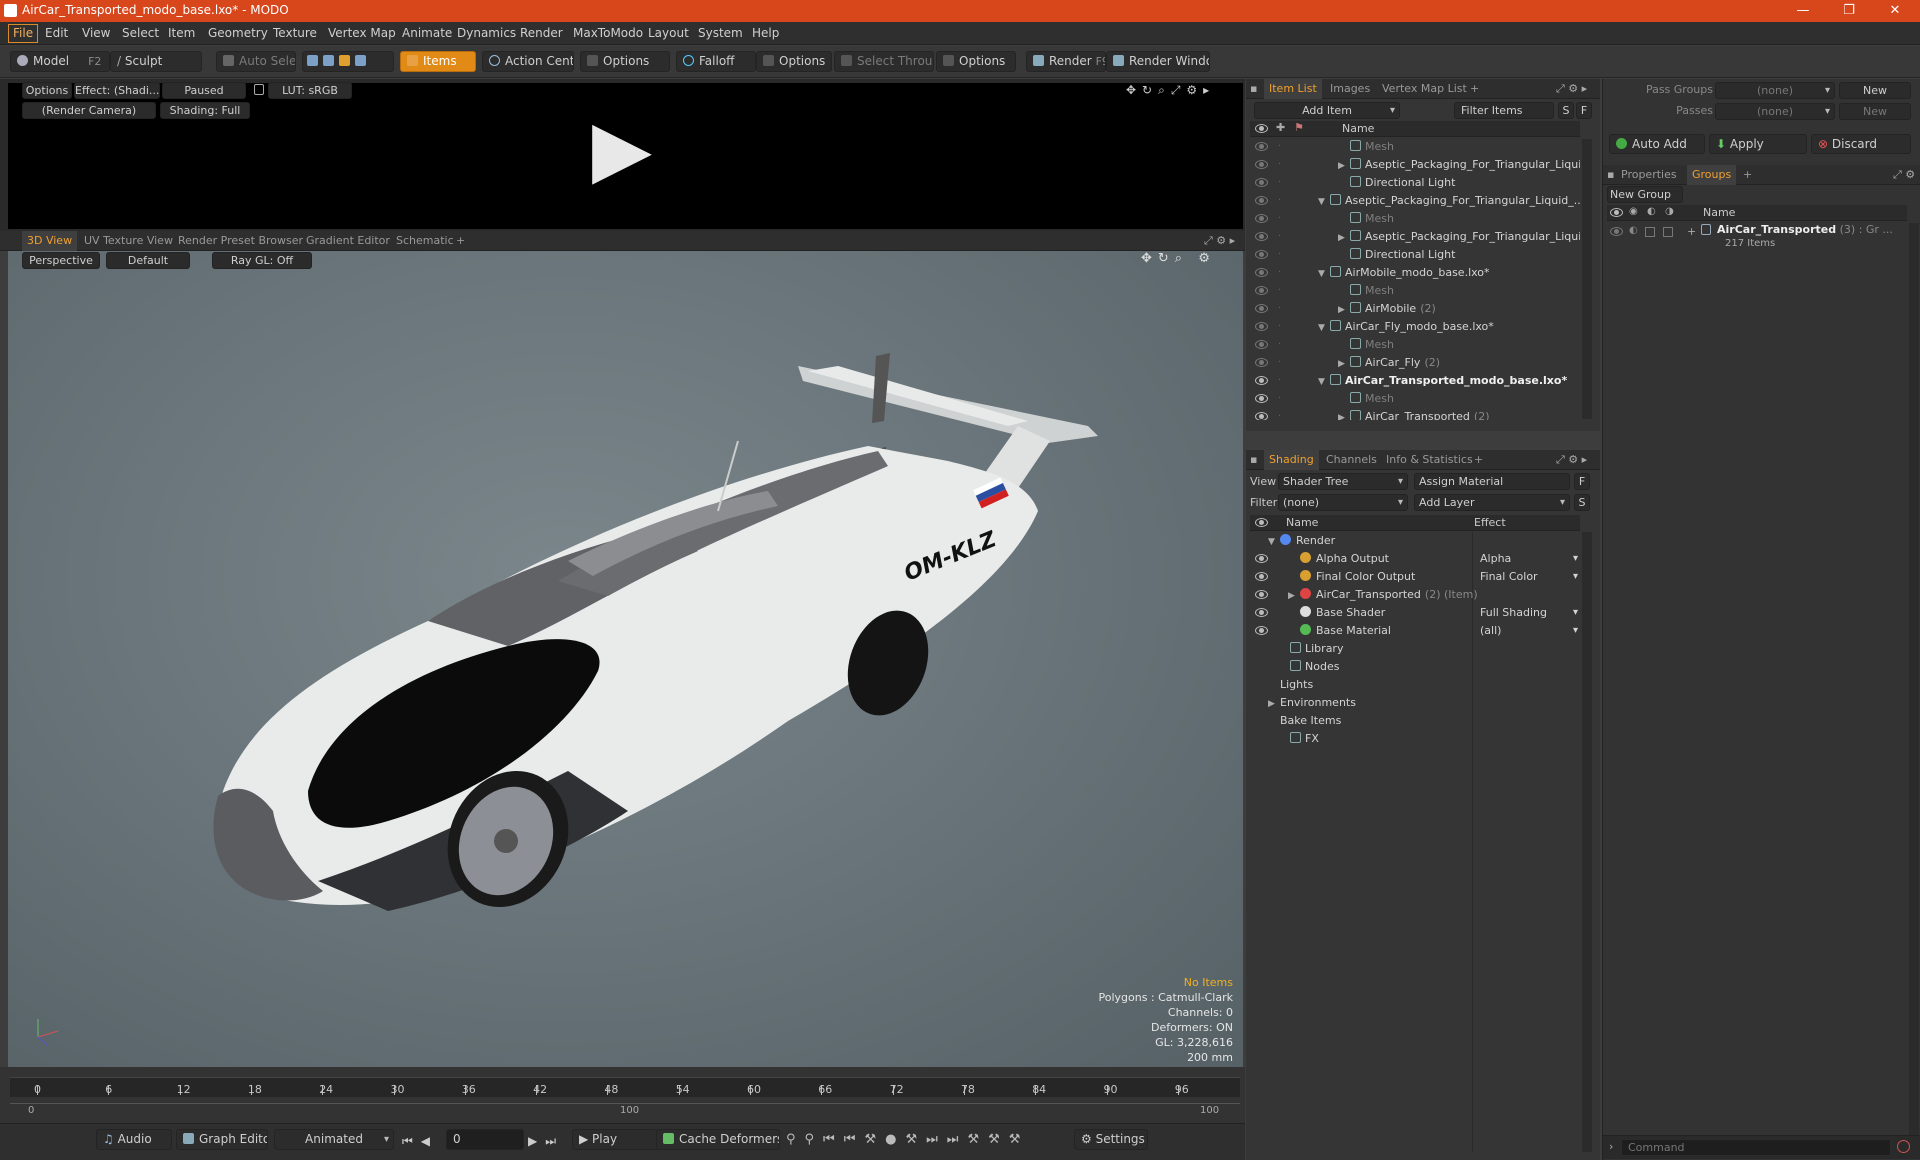 This screenshot has height=1160, width=1920. What do you see at coordinates (1668, 232) in the screenshot?
I see `select-toggle` at bounding box center [1668, 232].